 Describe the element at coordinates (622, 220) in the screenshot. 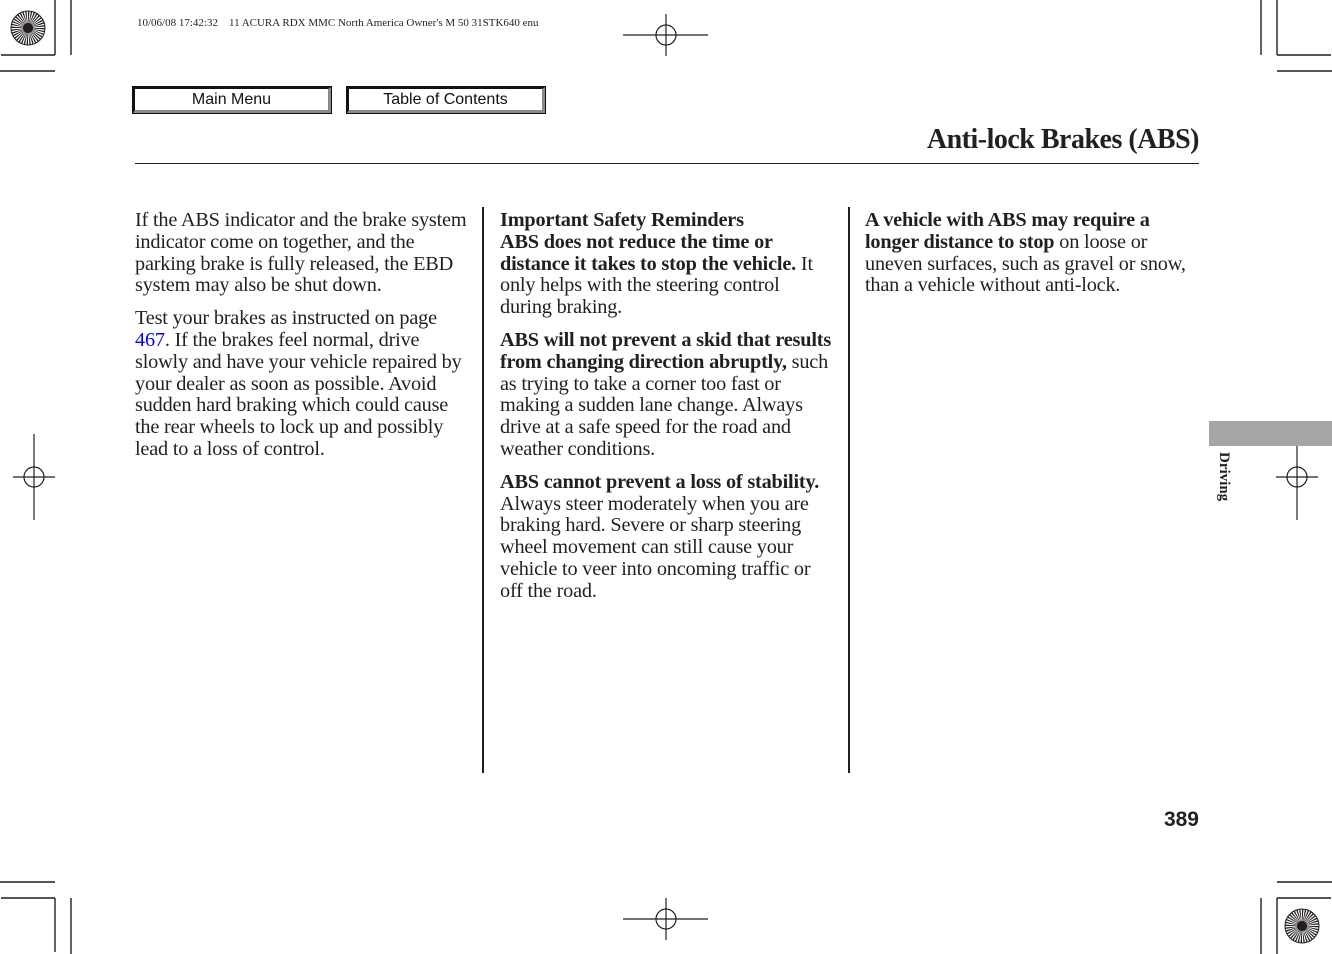

I see `section-heading: Important Safety Reminders` at that location.